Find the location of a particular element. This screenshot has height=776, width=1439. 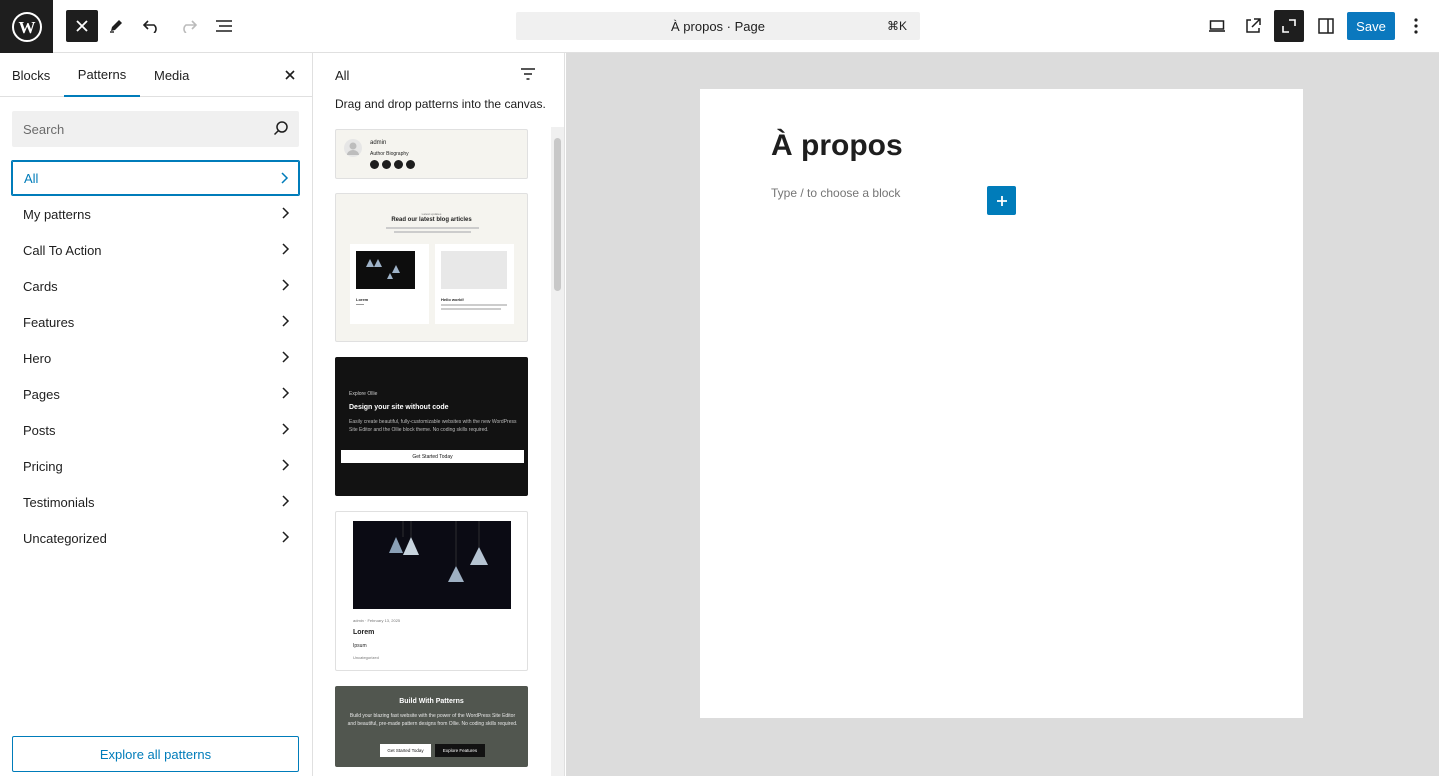

search-icon is located at coordinates (280, 128).